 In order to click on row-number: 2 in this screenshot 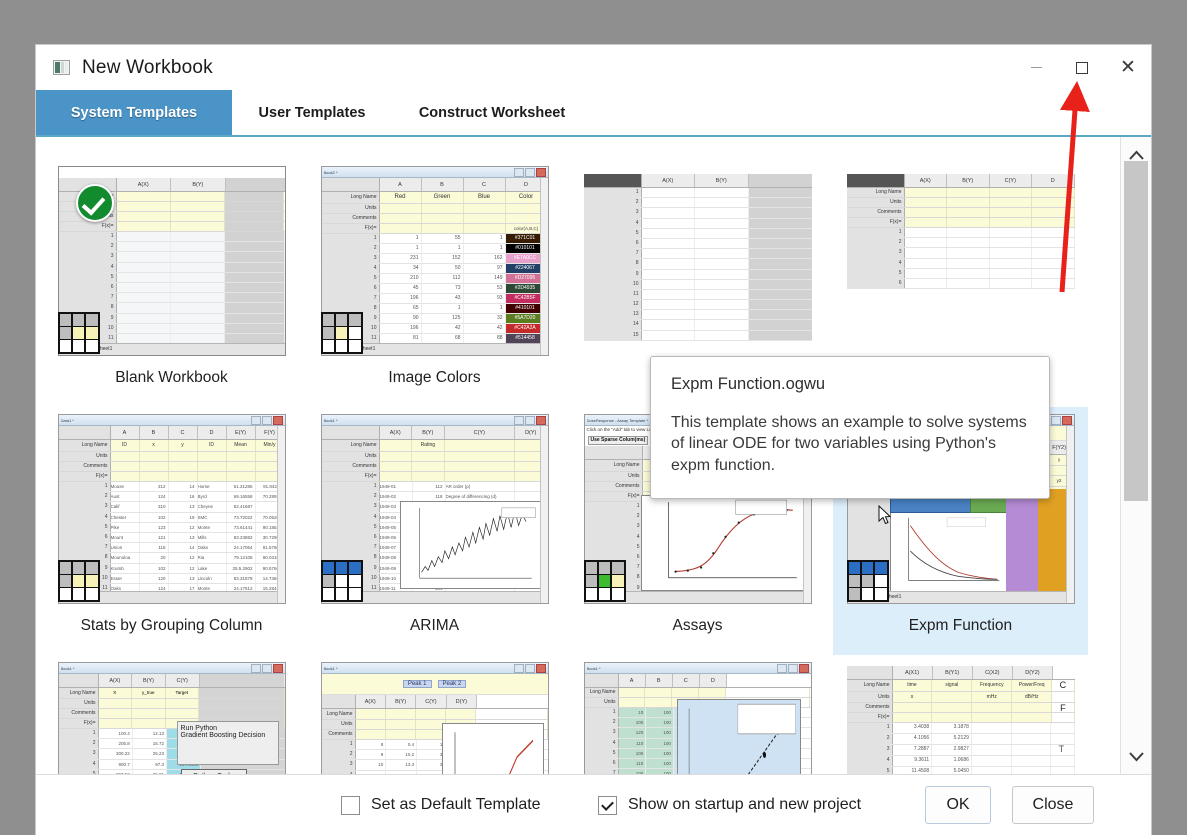, I will do `click(85, 496)`.